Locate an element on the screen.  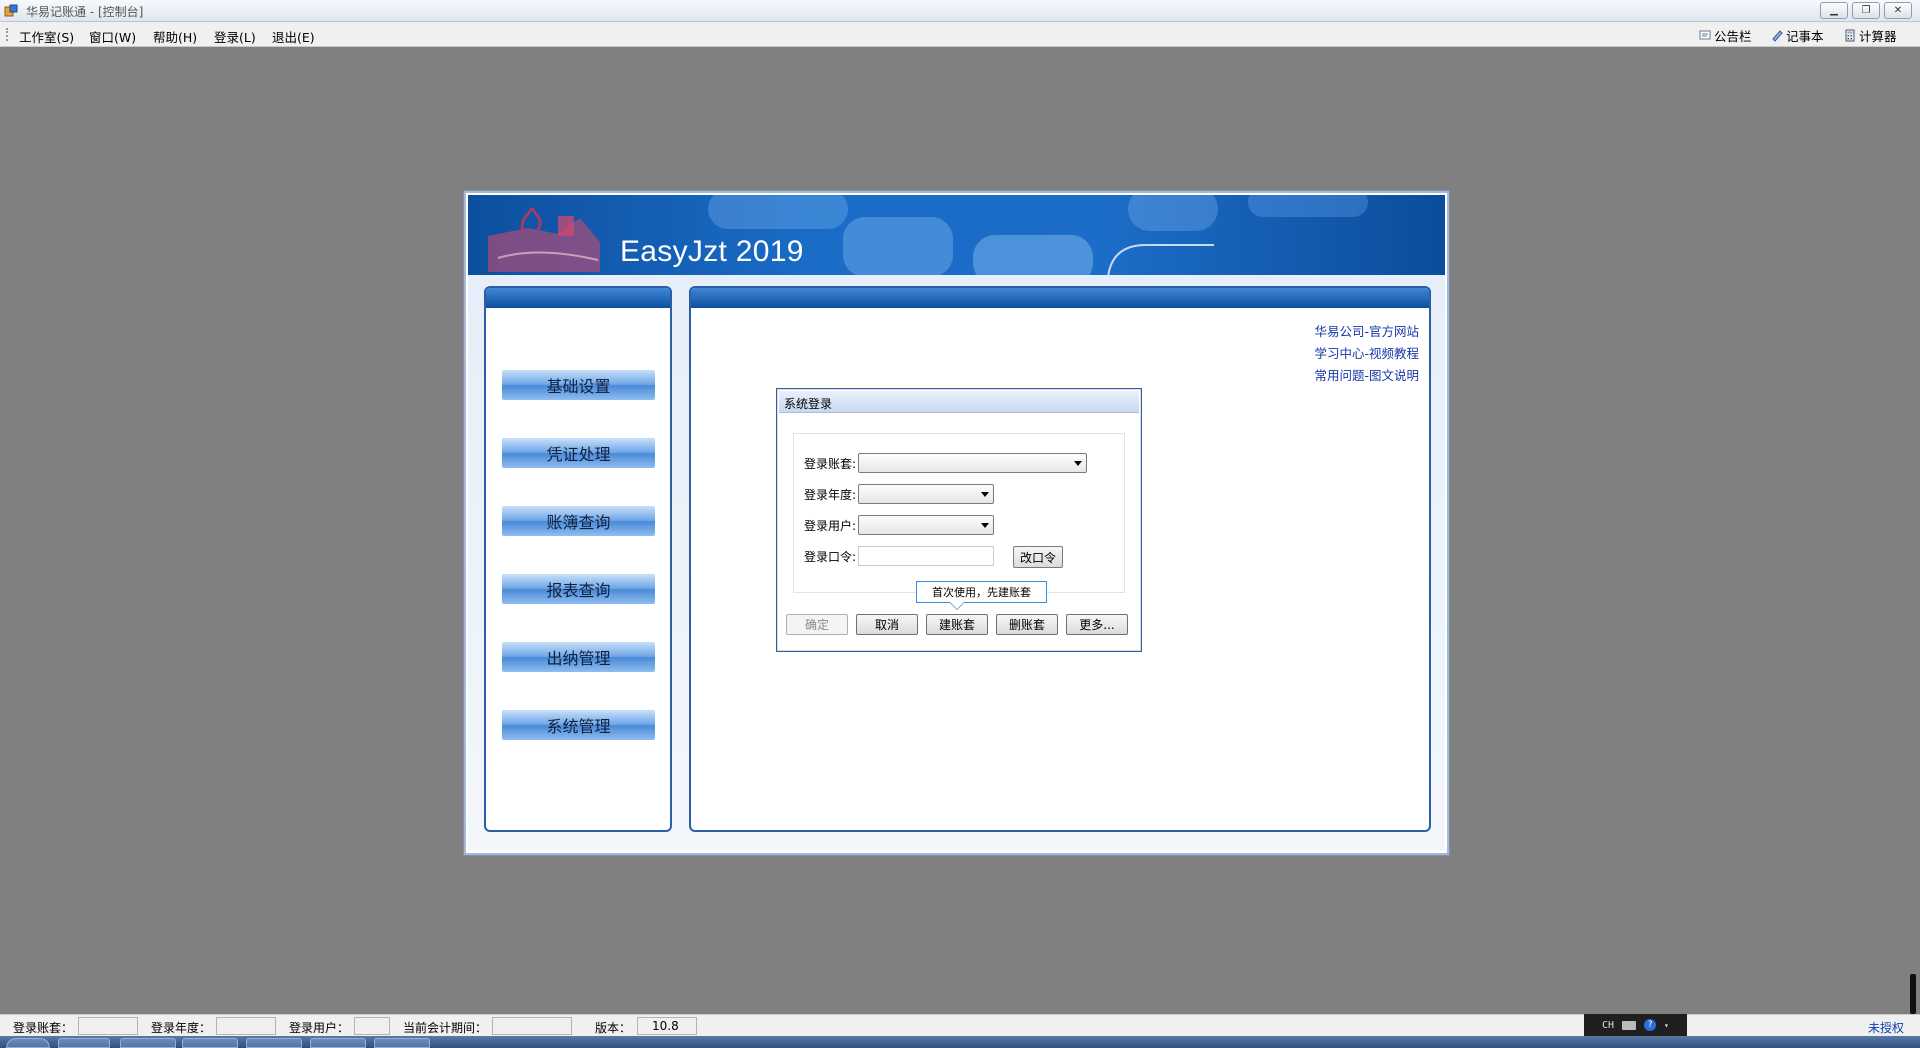
banner-logo-icon is located at coordinates (544, 239).